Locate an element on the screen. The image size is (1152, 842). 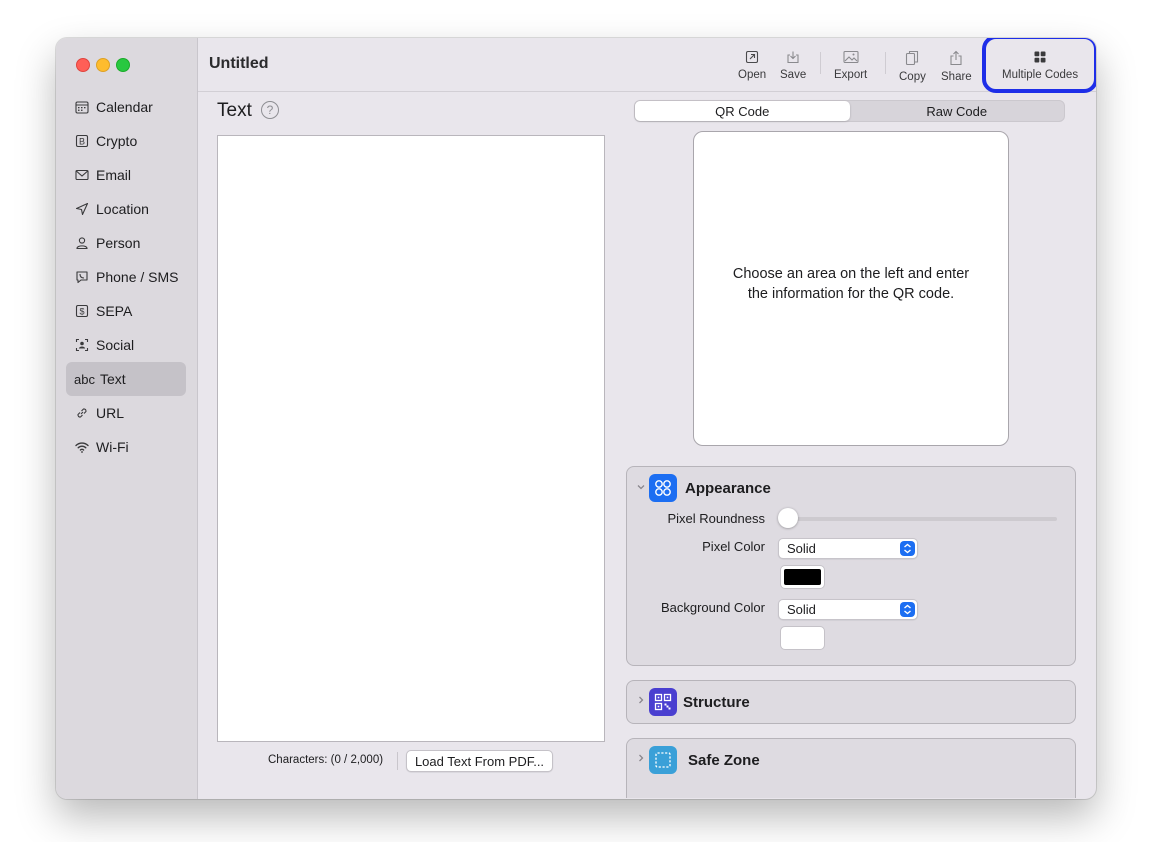
sidebar-item-location: Location is located at coordinates (126, 209).